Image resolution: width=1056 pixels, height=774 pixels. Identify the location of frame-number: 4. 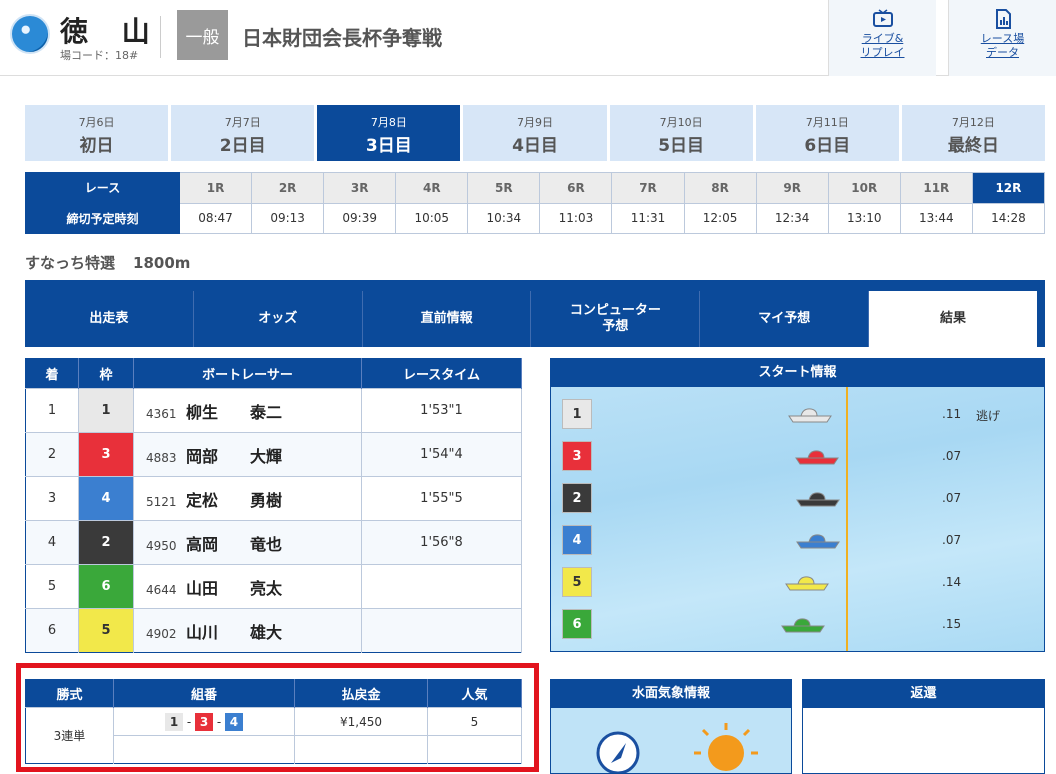
(106, 498).